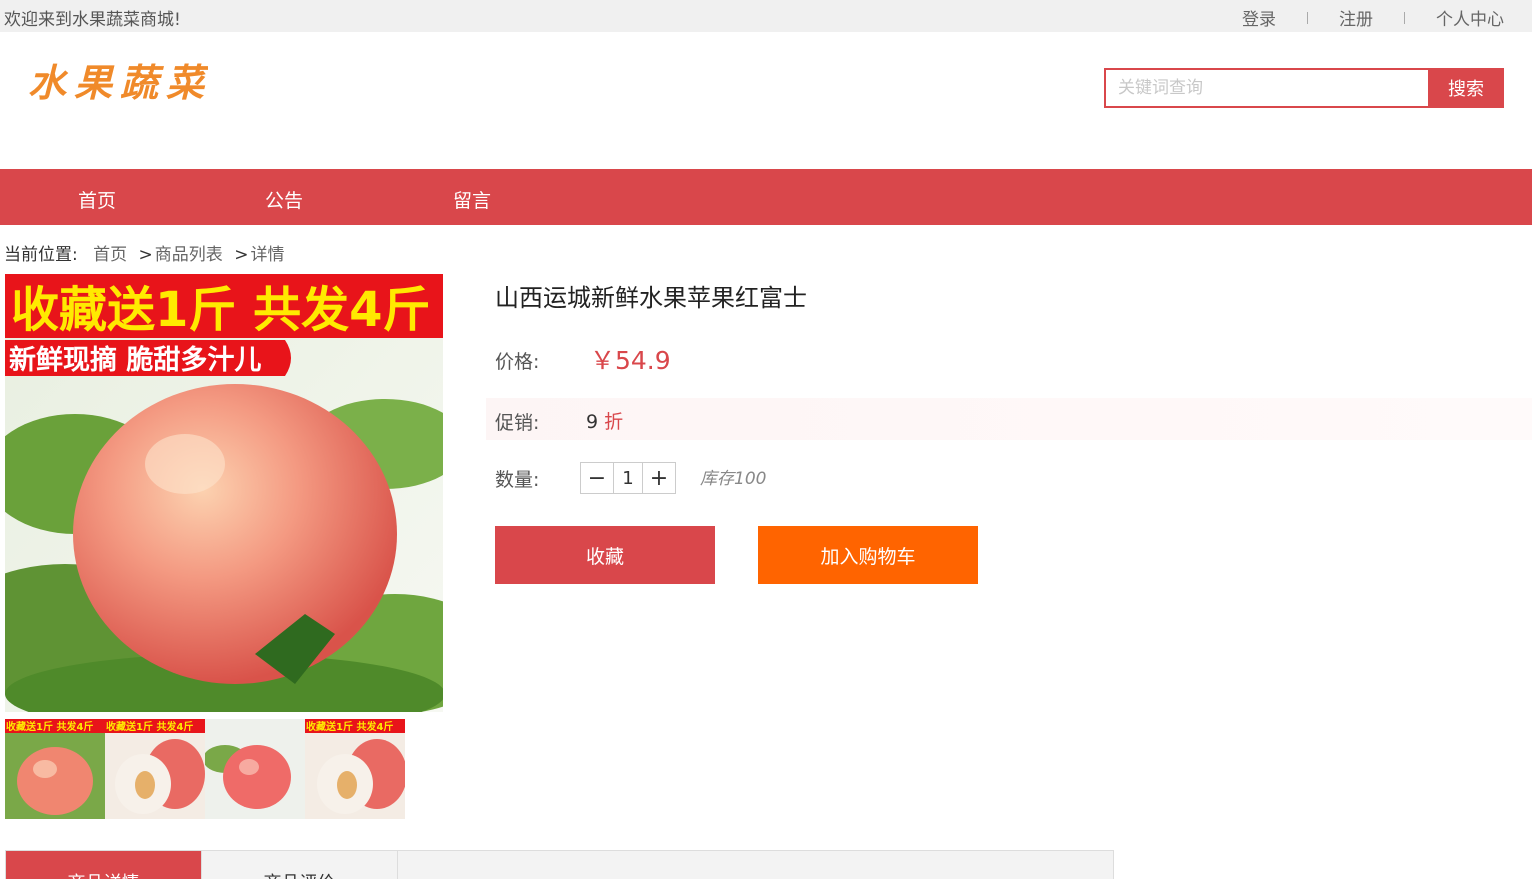 The width and height of the screenshot is (1532, 879). Describe the element at coordinates (472, 199) in the screenshot. I see `nav-item-message: 留言` at that location.